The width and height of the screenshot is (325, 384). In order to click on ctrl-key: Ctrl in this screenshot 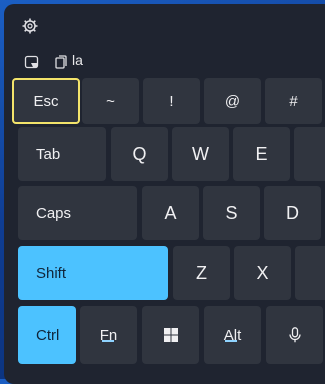, I will do `click(47, 335)`.